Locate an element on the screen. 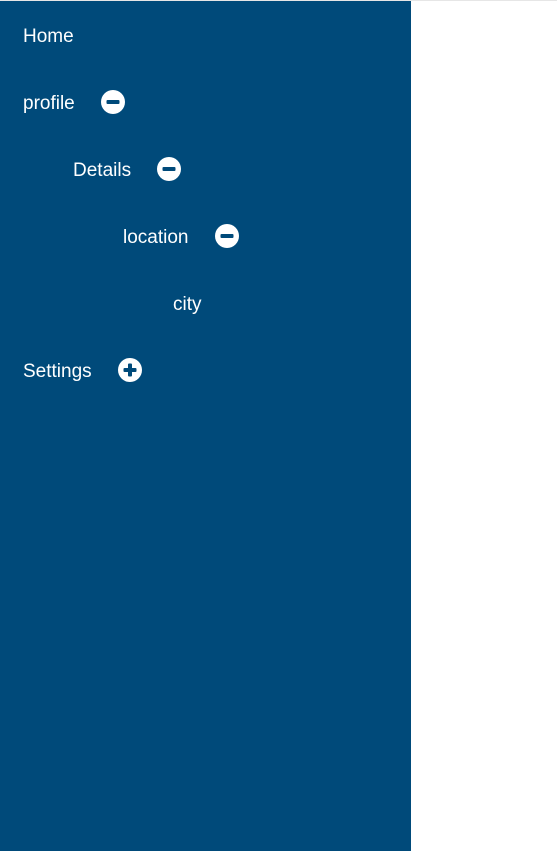 The height and width of the screenshot is (851, 557). sidebar-item-location: location is located at coordinates (181, 238).